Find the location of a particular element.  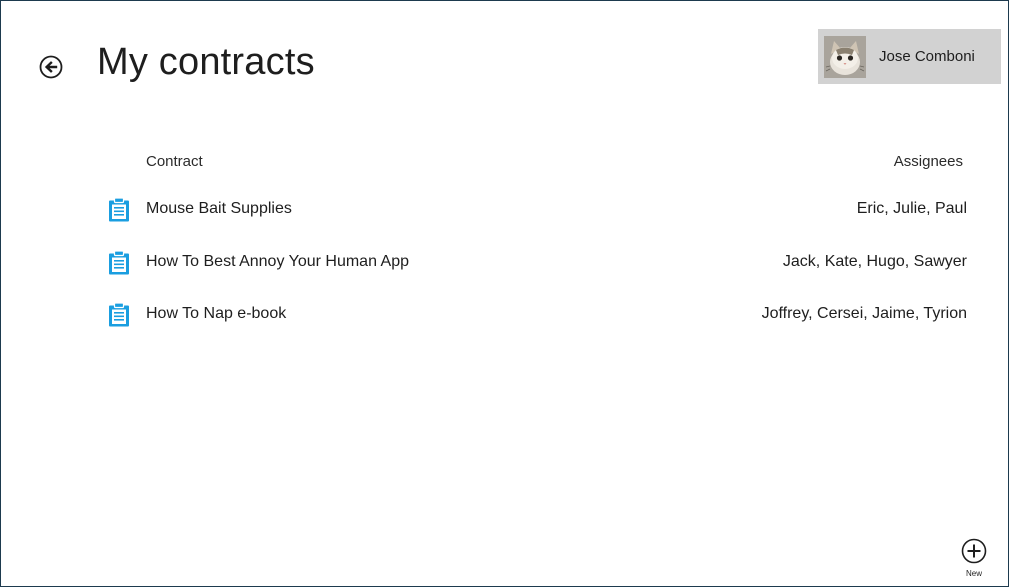

contract-name: Mouse Bait Supplies is located at coordinates (219, 208).